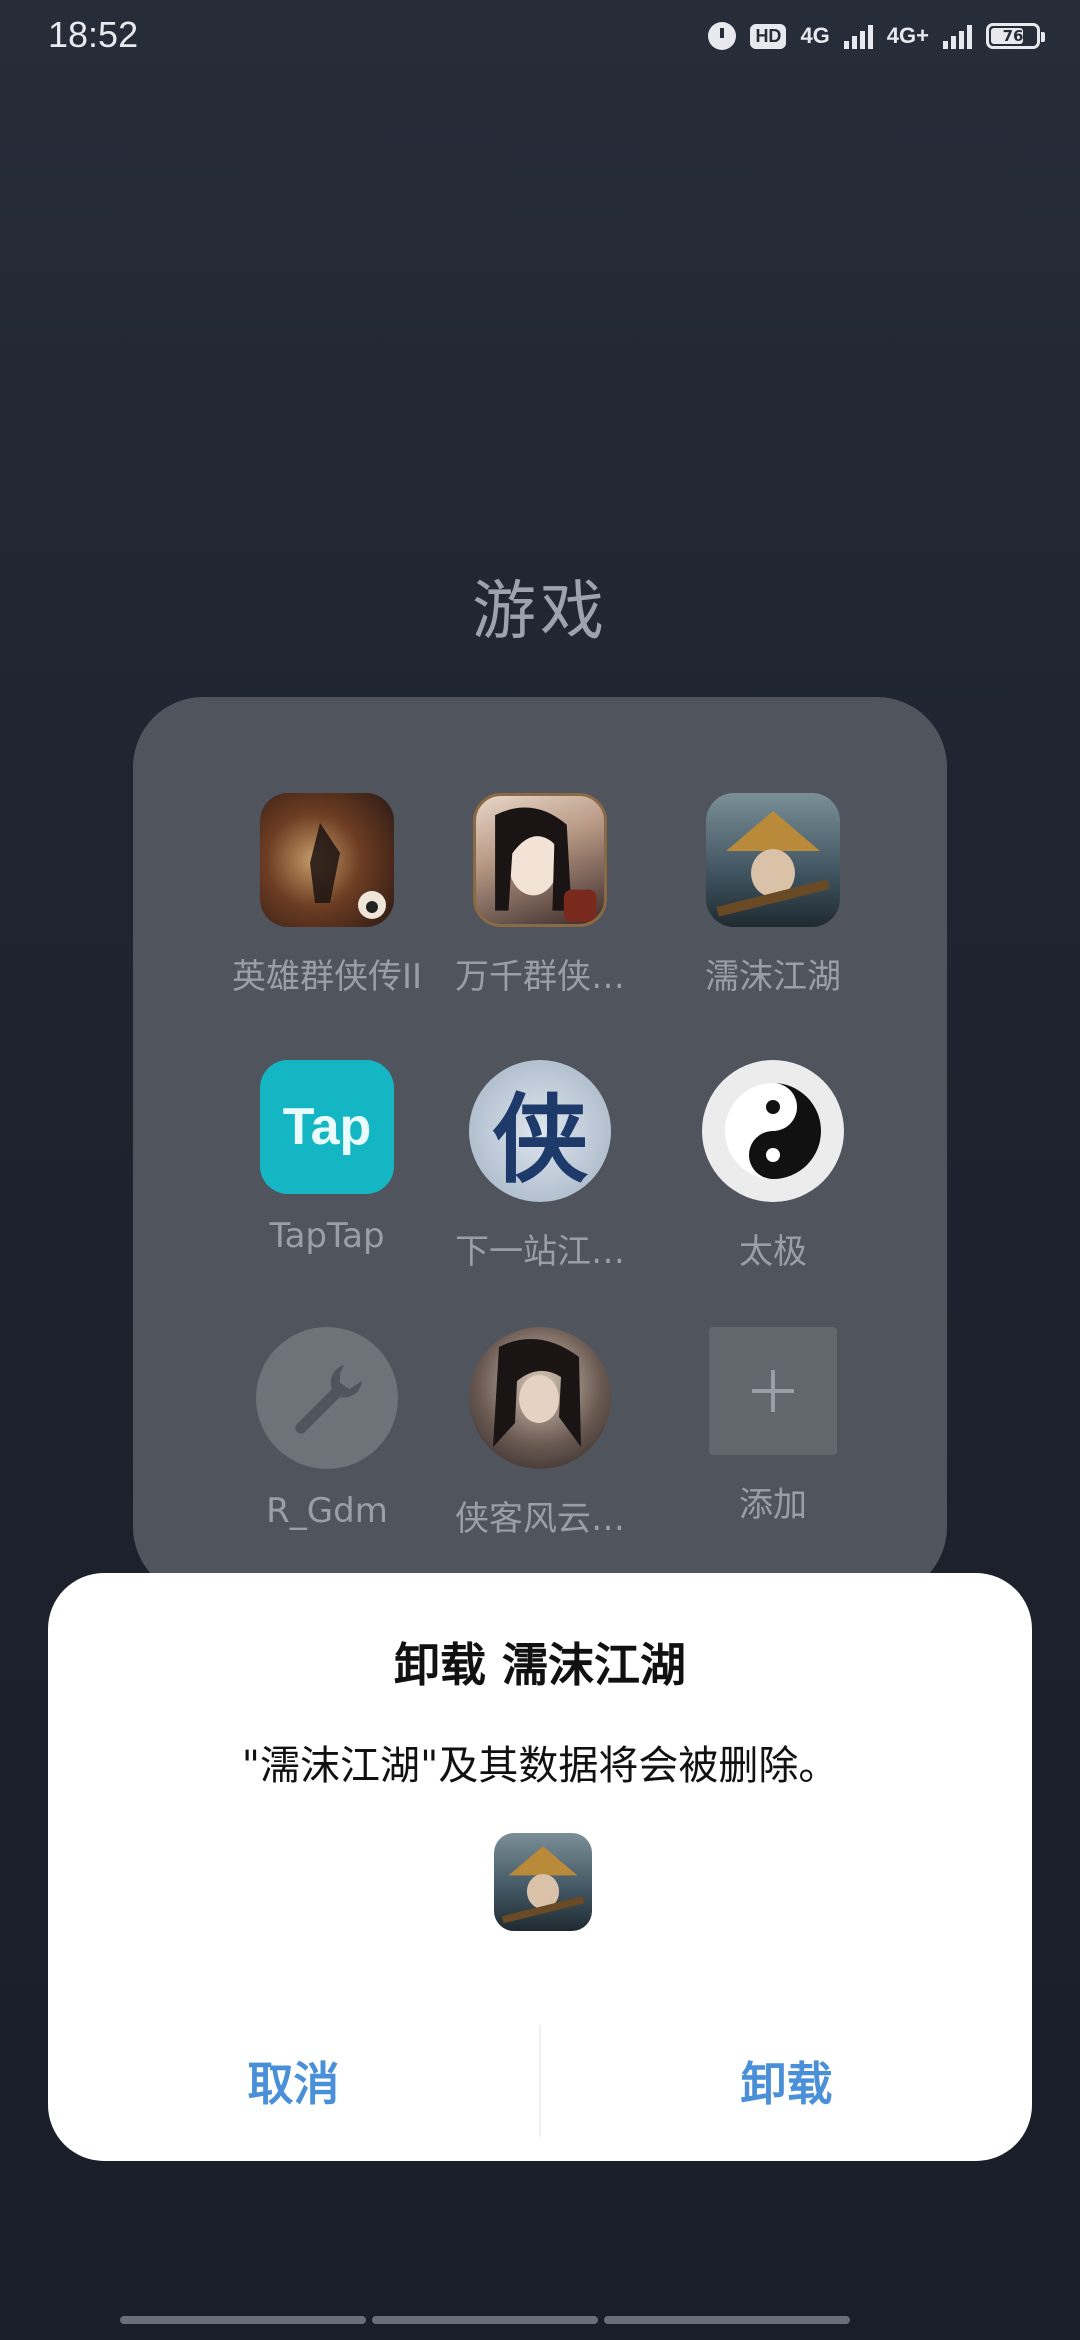  Describe the element at coordinates (773, 1391) in the screenshot. I see `add-icon` at that location.